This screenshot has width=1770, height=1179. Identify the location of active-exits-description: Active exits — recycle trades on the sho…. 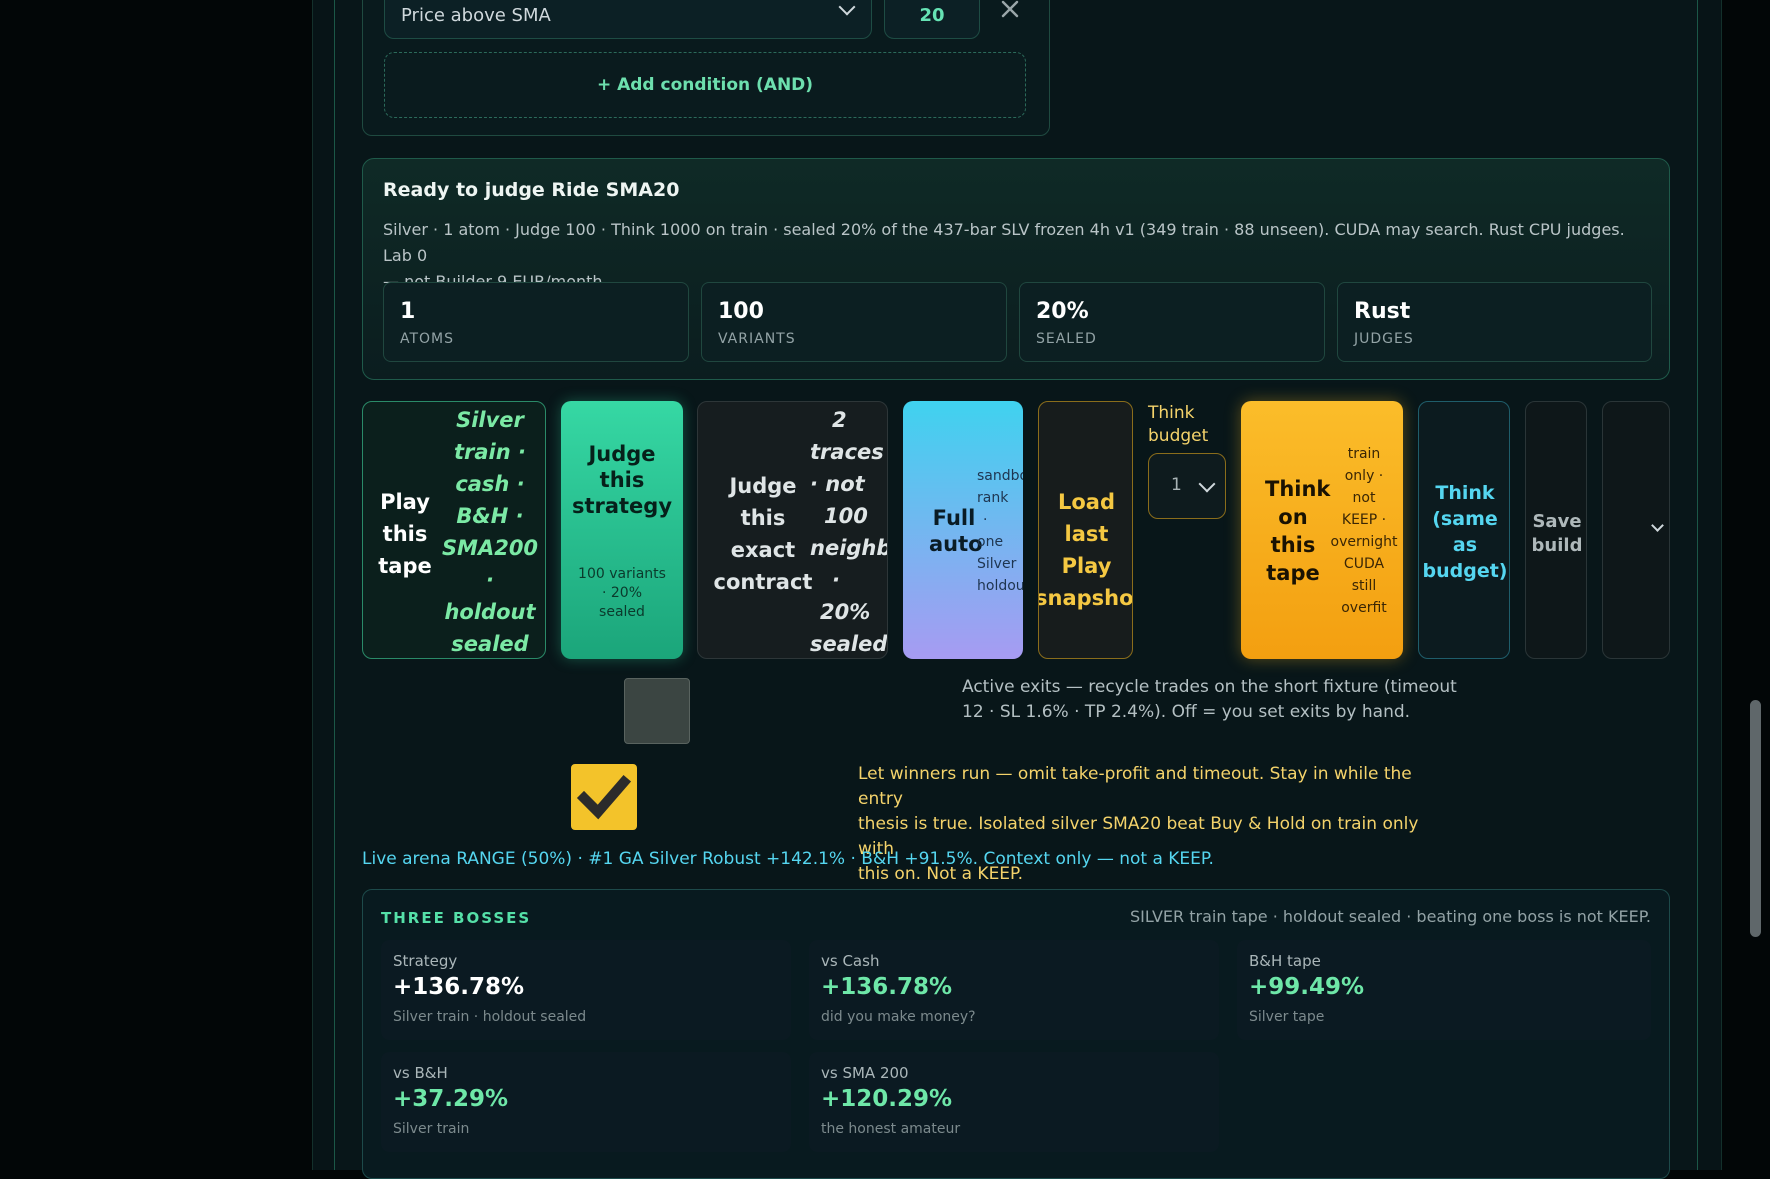
(1209, 699).